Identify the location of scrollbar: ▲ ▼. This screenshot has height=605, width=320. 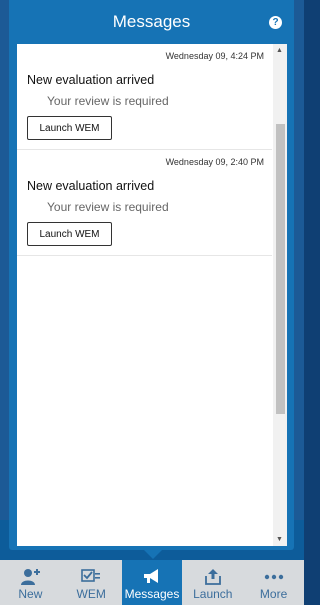
(280, 295).